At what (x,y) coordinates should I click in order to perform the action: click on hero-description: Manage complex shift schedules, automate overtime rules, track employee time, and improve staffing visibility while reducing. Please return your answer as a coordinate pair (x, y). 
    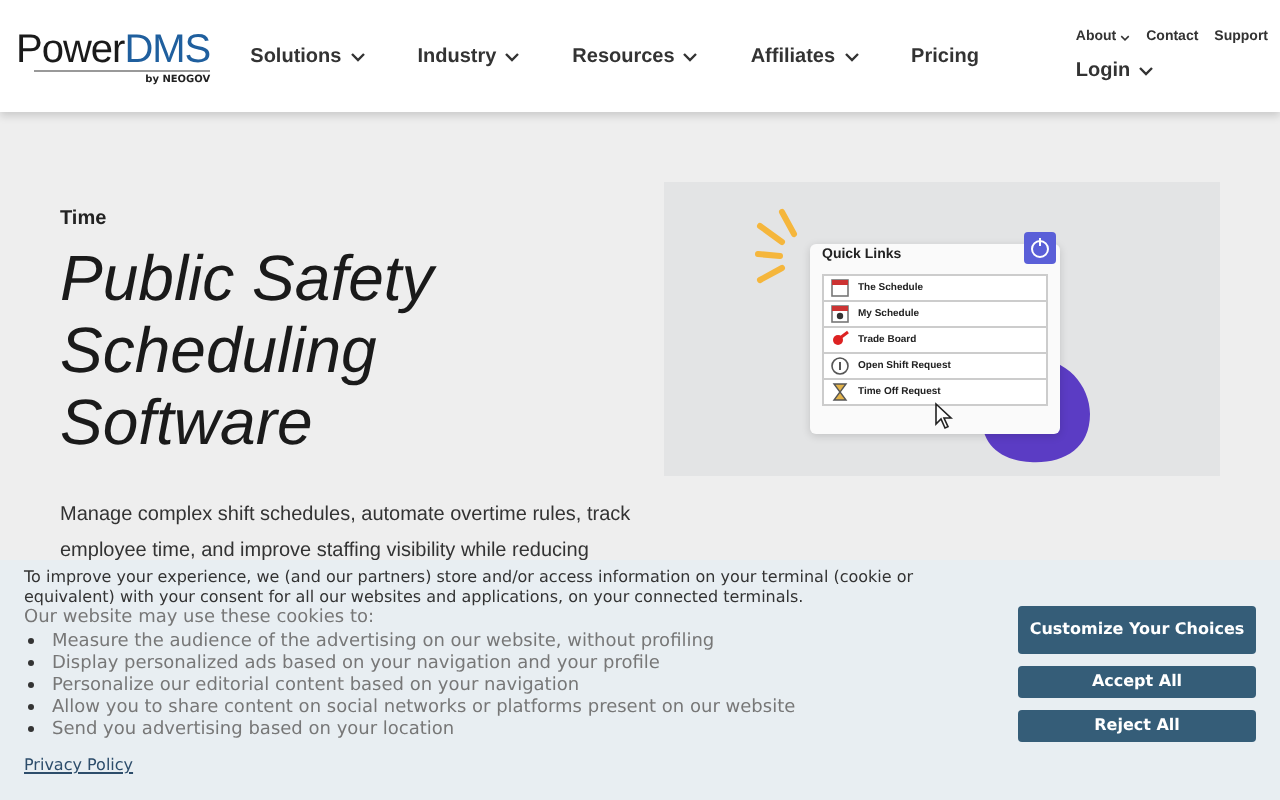
    Looking at the image, I should click on (346, 534).